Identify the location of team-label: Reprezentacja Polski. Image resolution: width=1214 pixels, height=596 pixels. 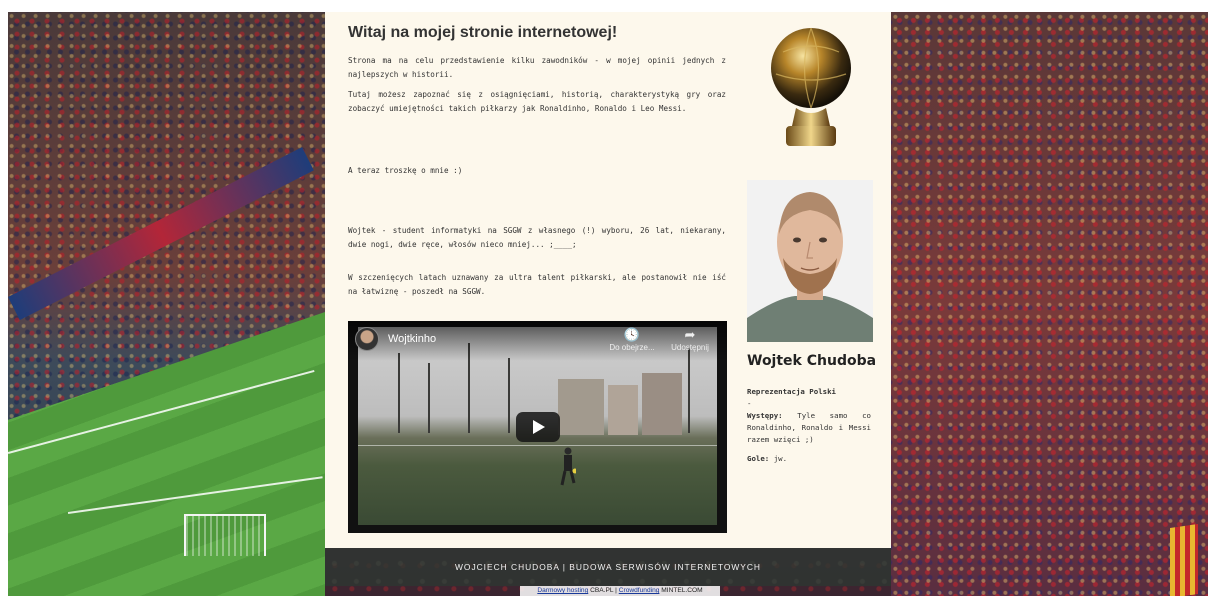
(809, 392).